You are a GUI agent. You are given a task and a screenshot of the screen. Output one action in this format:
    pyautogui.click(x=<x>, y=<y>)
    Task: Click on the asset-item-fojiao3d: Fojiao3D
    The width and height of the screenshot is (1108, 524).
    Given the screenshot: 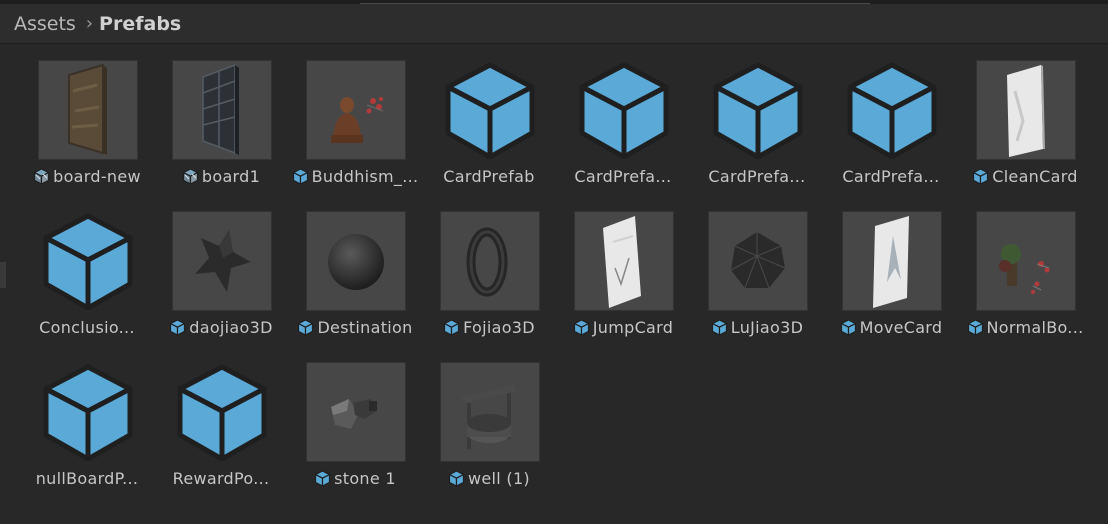 What is the action you would take?
    pyautogui.click(x=489, y=282)
    